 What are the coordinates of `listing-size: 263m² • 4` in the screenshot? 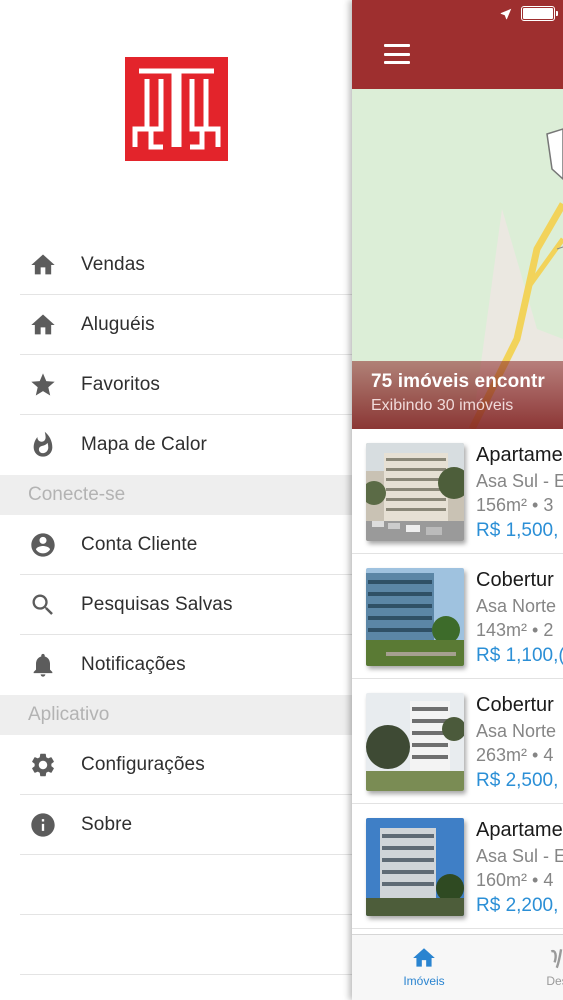 It's located at (515, 755).